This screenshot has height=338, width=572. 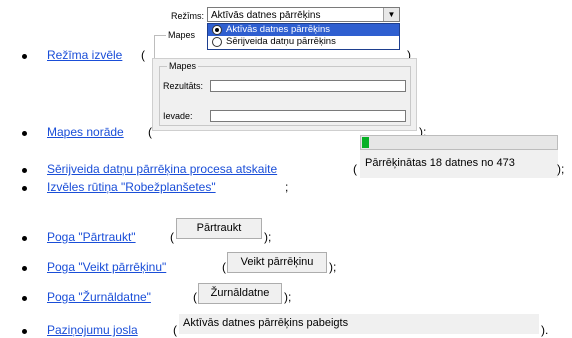 What do you see at coordinates (266, 15) in the screenshot?
I see `mode-combobox-value: Aktīvās datnes pārrēķins` at bounding box center [266, 15].